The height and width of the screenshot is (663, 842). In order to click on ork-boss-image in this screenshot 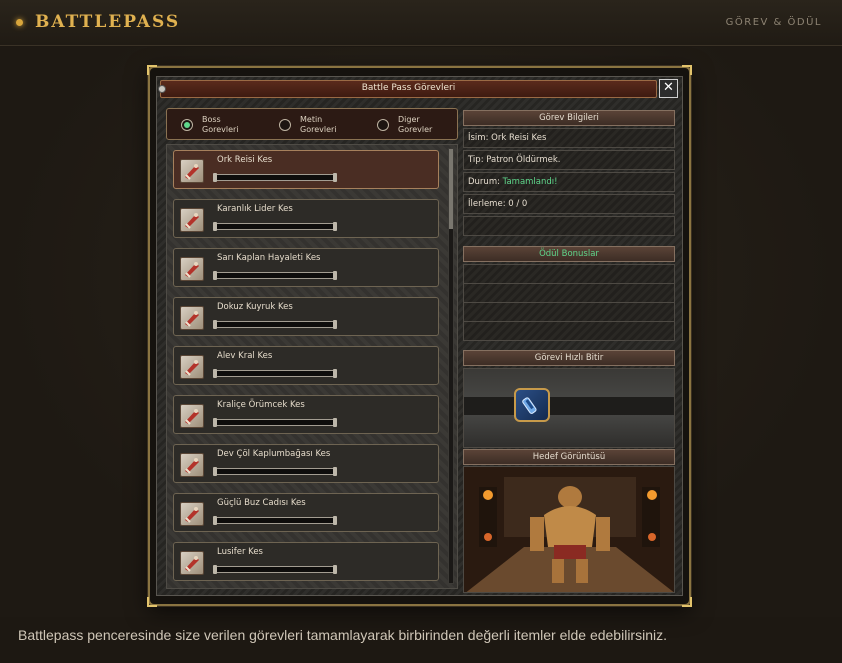, I will do `click(569, 529)`.